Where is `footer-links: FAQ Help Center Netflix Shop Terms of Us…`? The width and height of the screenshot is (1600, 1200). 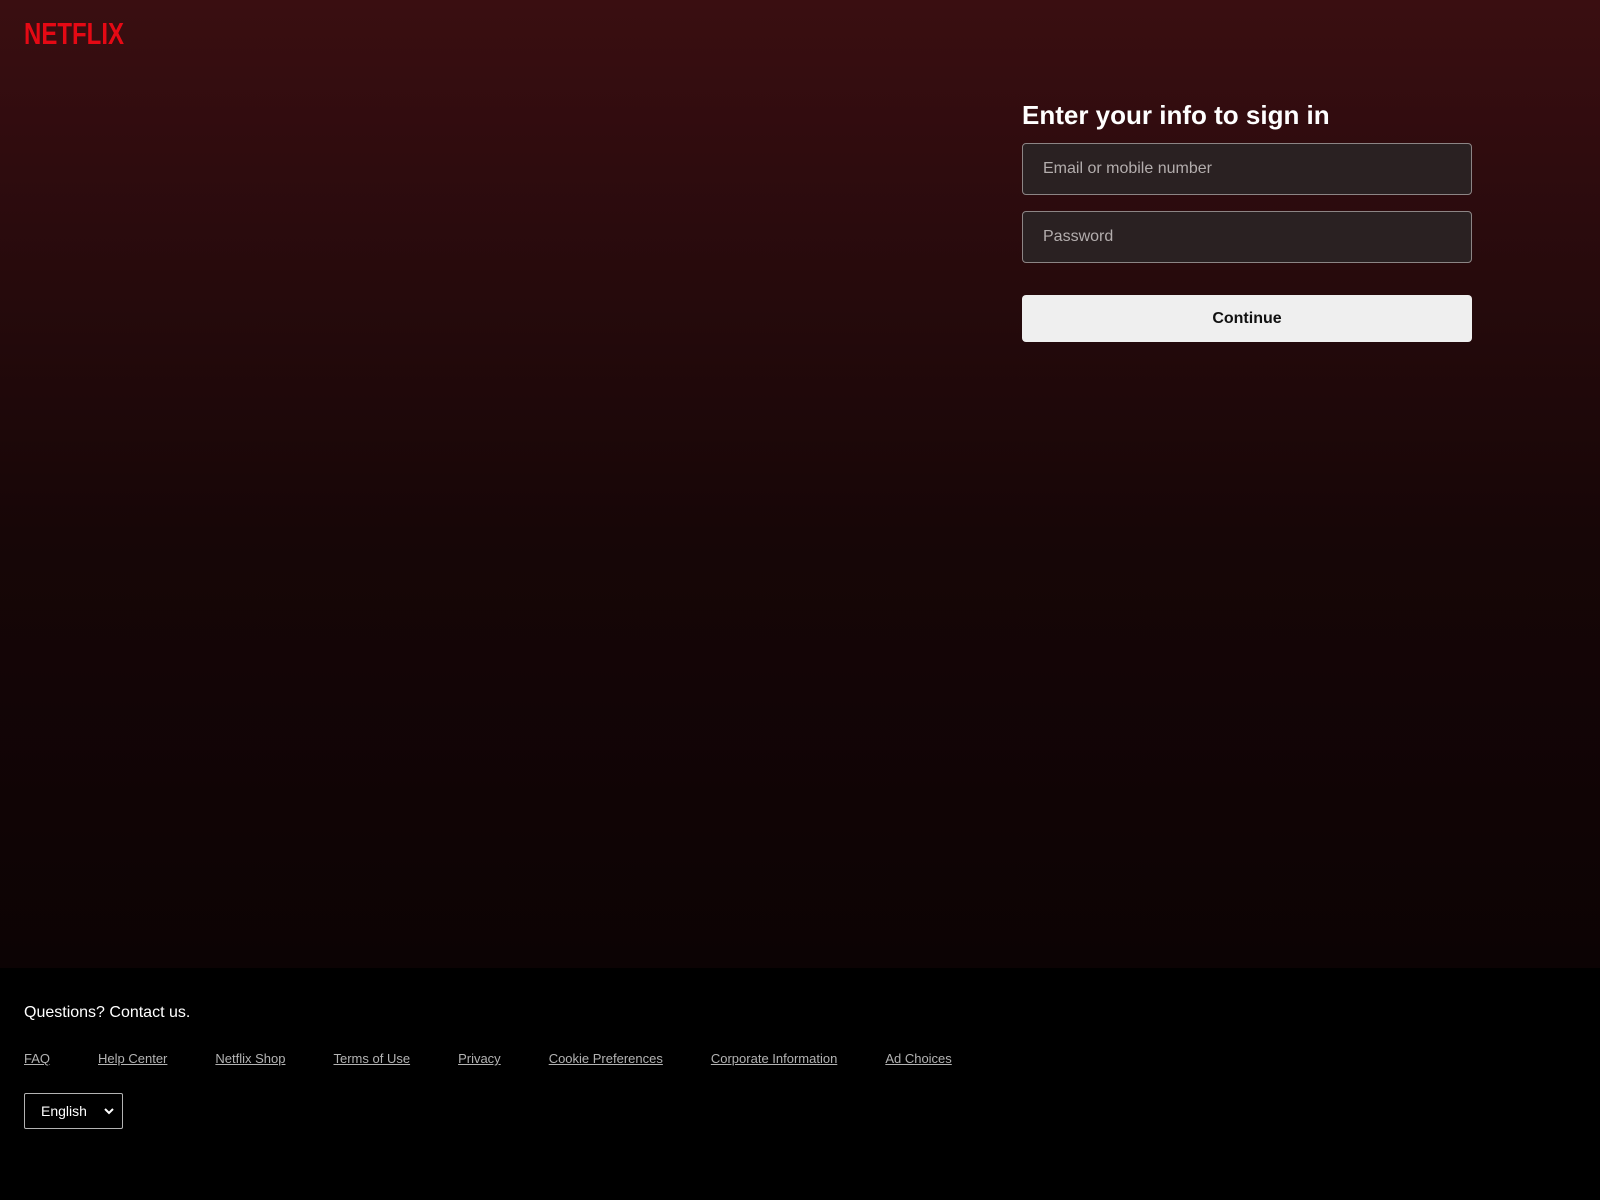 footer-links: FAQ Help Center Netflix Shop Terms of Us… is located at coordinates (512, 1059).